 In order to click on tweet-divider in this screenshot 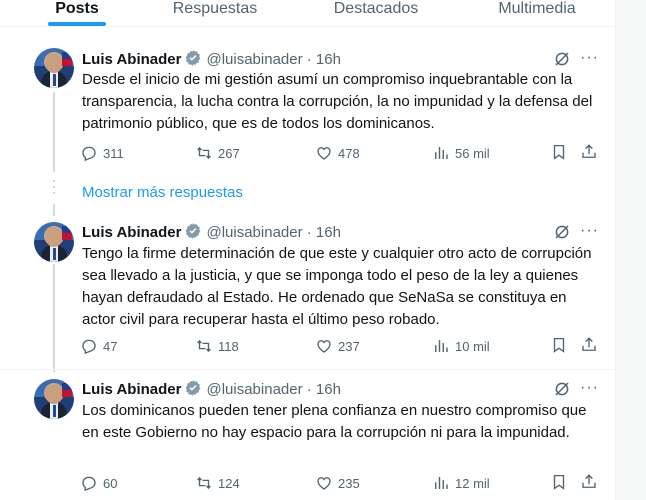, I will do `click(307, 369)`.